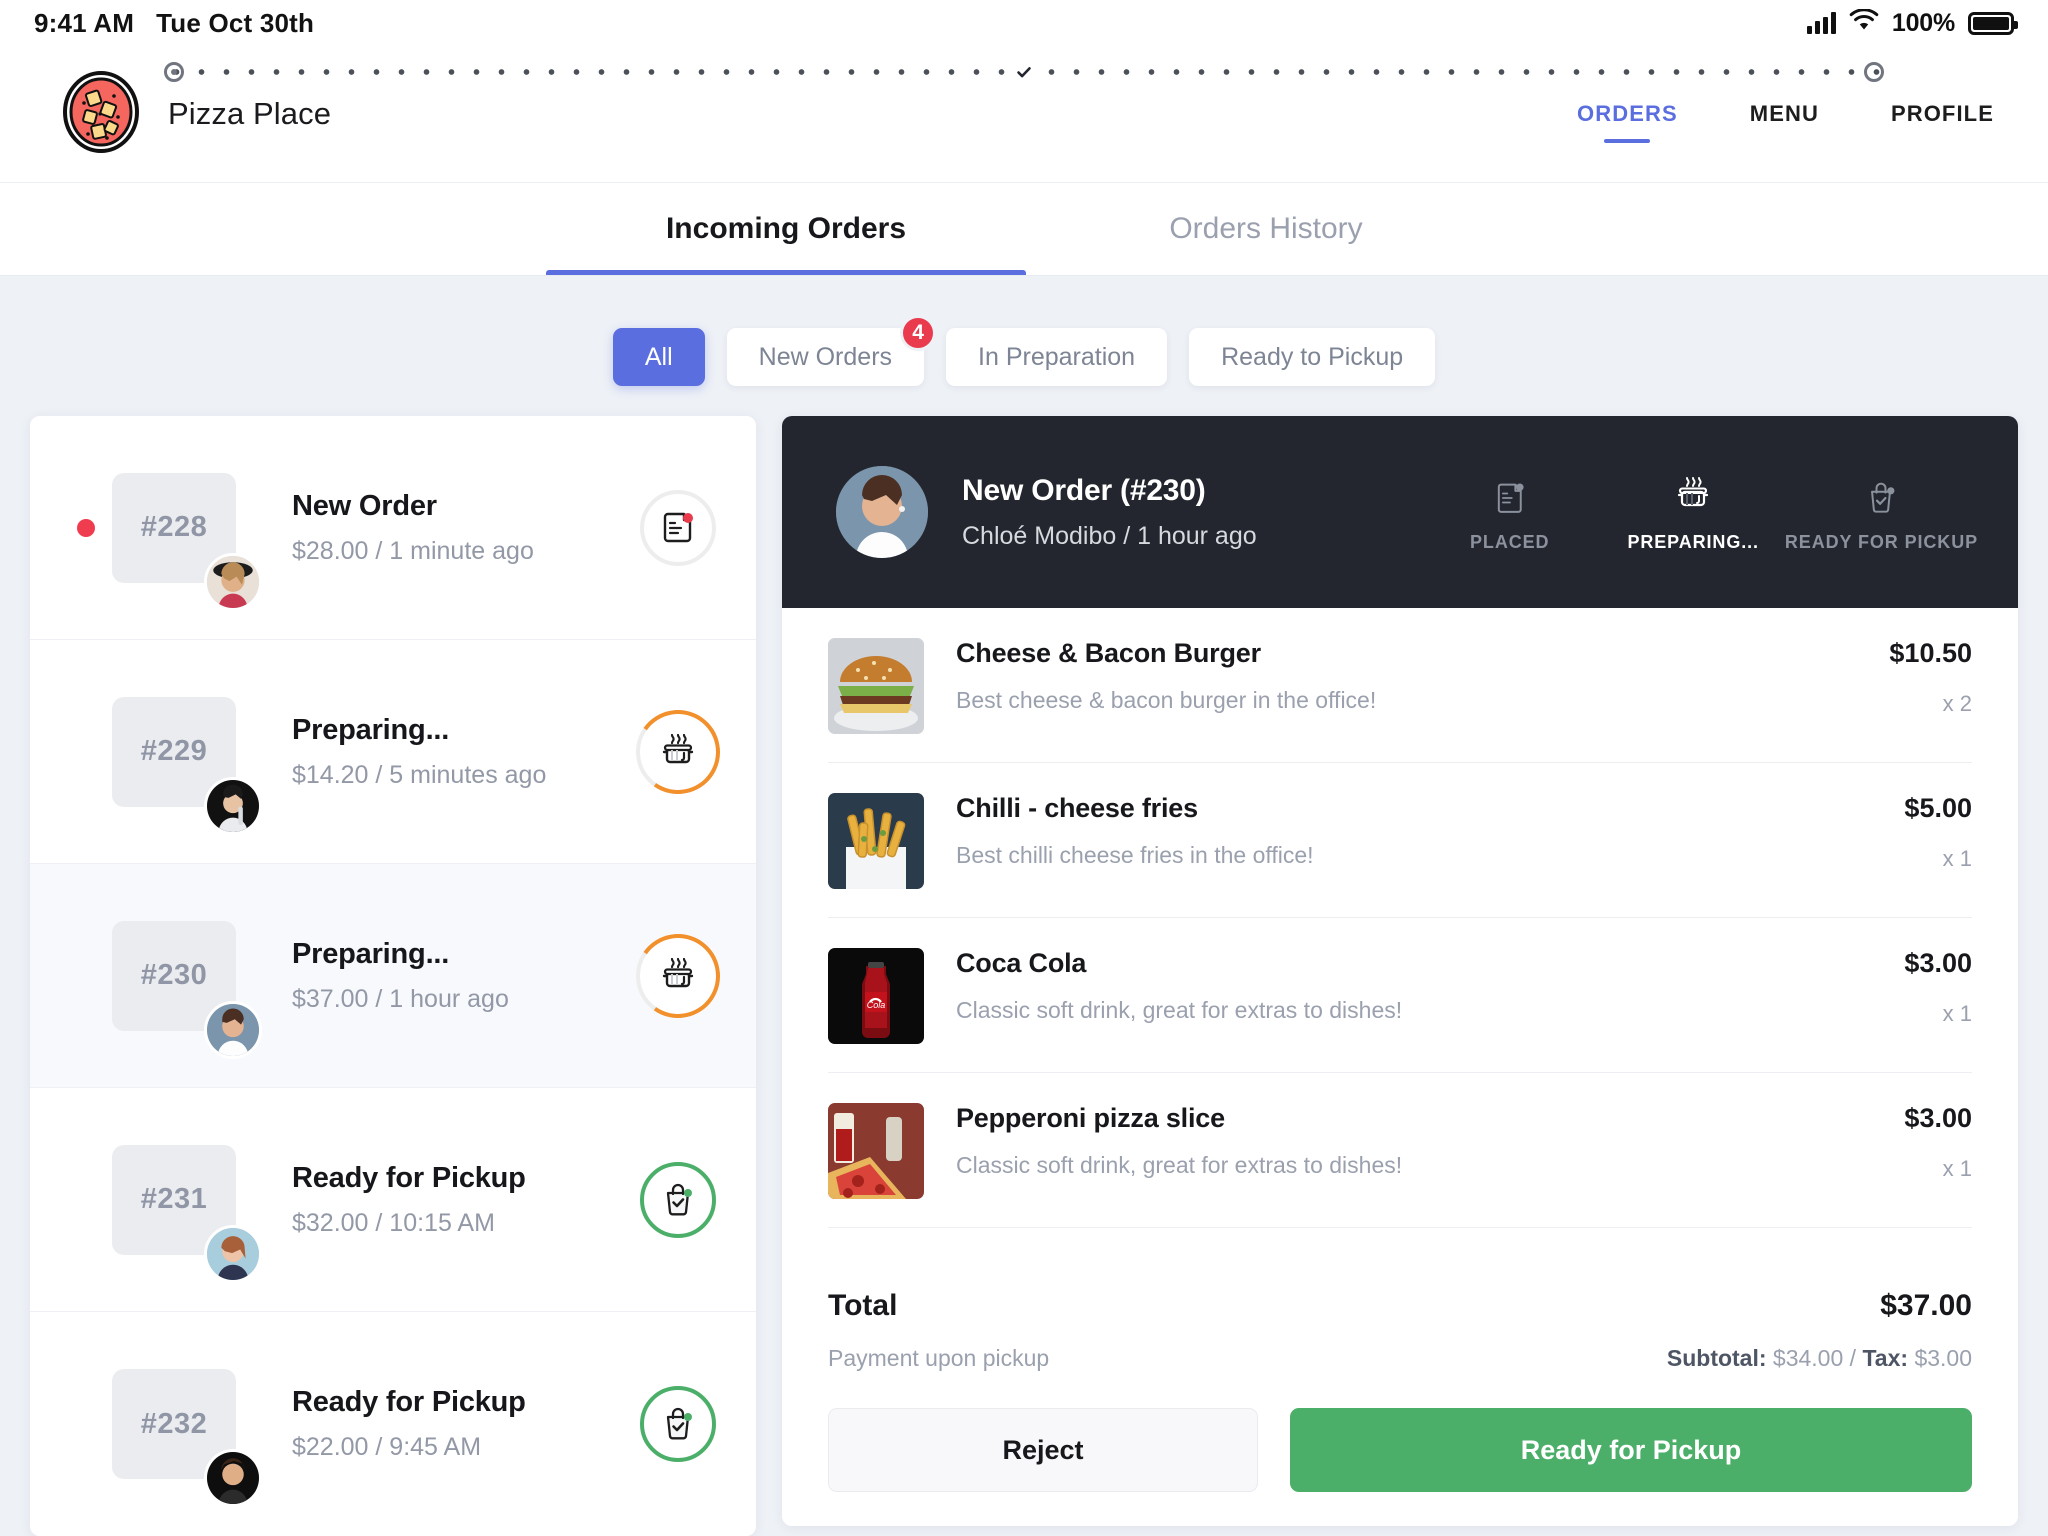  What do you see at coordinates (863, 1305) in the screenshot?
I see `total-label: Total` at bounding box center [863, 1305].